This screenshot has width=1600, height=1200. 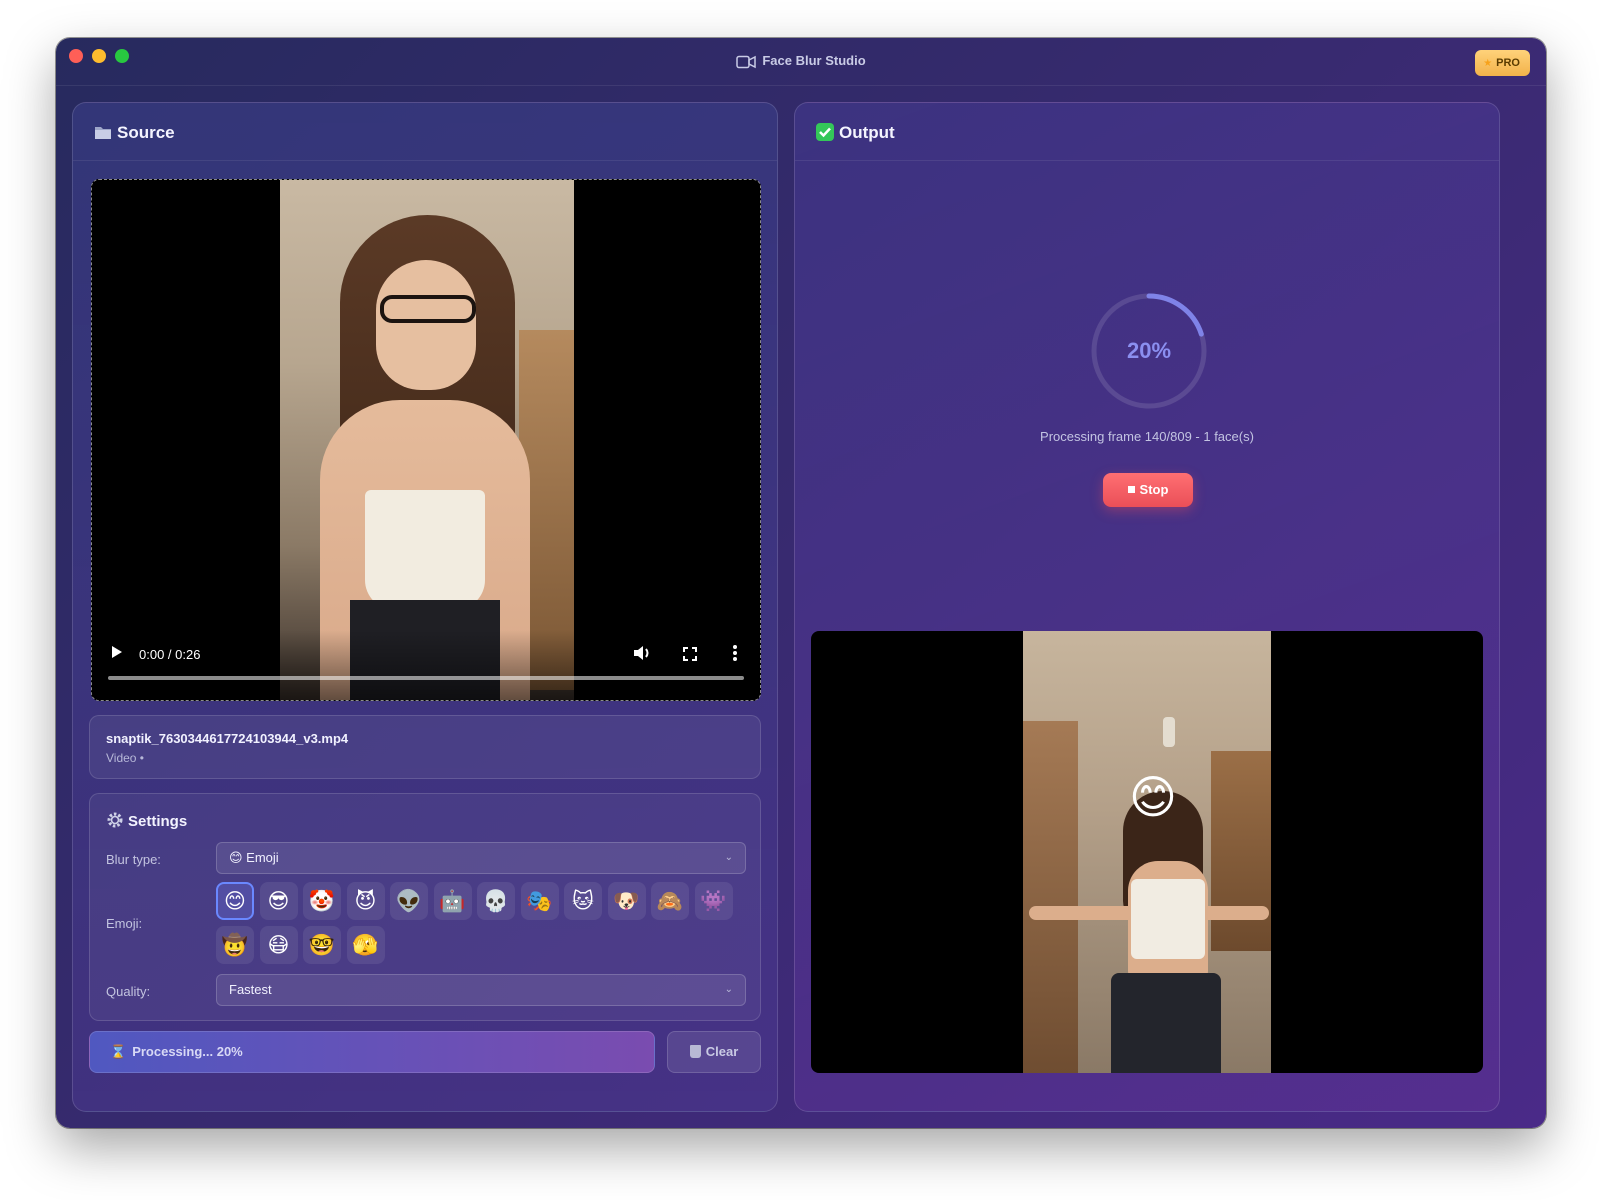 I want to click on settings-title: Settings, so click(x=146, y=820).